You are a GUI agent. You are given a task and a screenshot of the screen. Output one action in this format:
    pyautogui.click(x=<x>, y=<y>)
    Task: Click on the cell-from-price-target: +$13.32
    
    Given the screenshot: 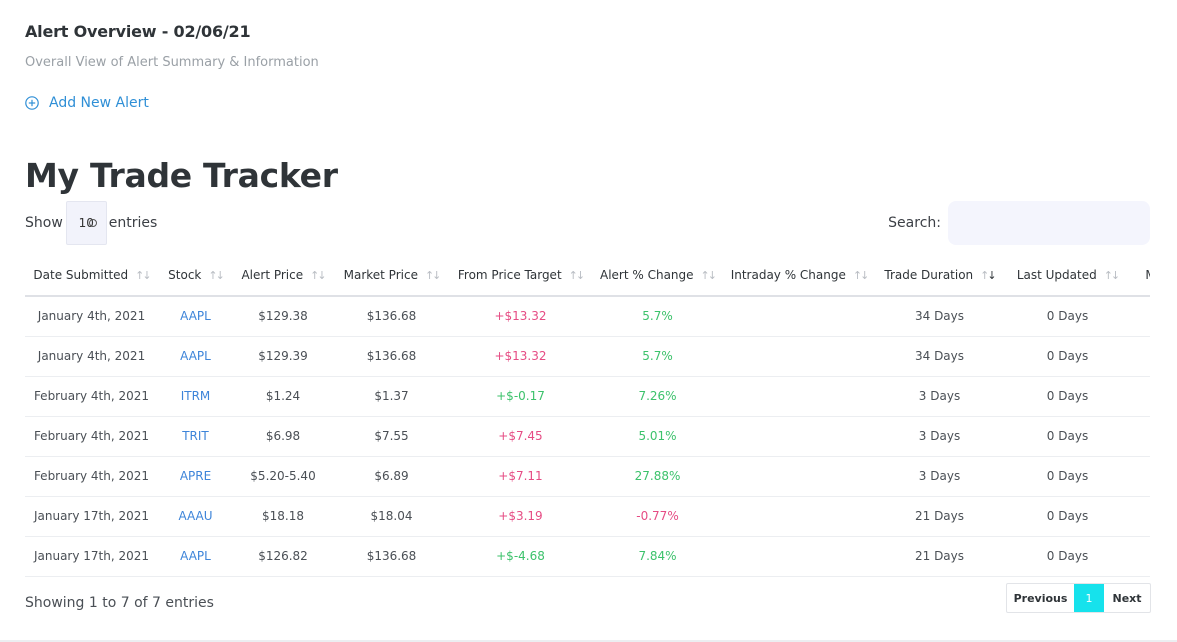 What is the action you would take?
    pyautogui.click(x=520, y=316)
    